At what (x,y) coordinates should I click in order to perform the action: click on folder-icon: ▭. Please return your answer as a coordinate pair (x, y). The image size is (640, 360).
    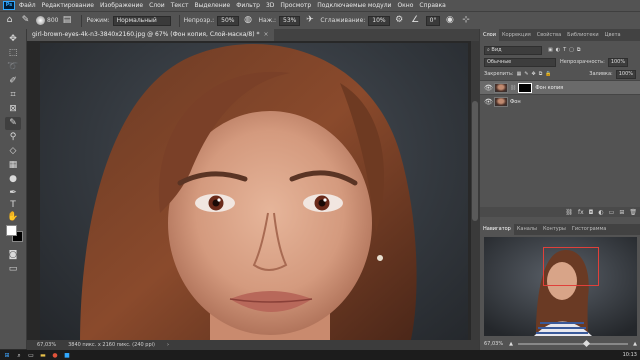
    Looking at the image, I should click on (612, 212).